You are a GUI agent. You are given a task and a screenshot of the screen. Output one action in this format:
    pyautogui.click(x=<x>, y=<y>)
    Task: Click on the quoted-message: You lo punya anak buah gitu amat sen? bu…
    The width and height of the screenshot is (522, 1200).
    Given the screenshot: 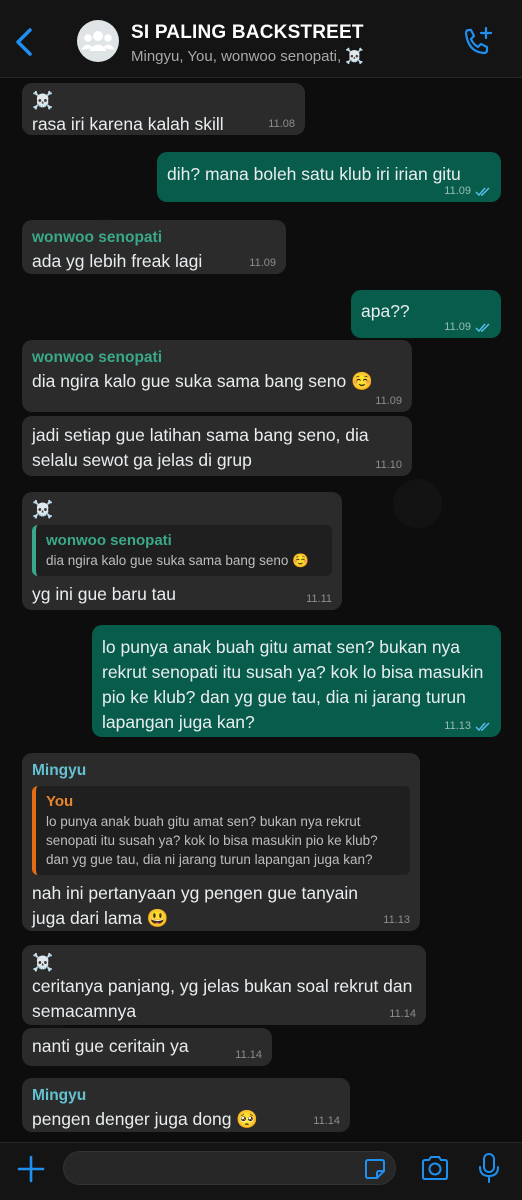 What is the action you would take?
    pyautogui.click(x=221, y=830)
    